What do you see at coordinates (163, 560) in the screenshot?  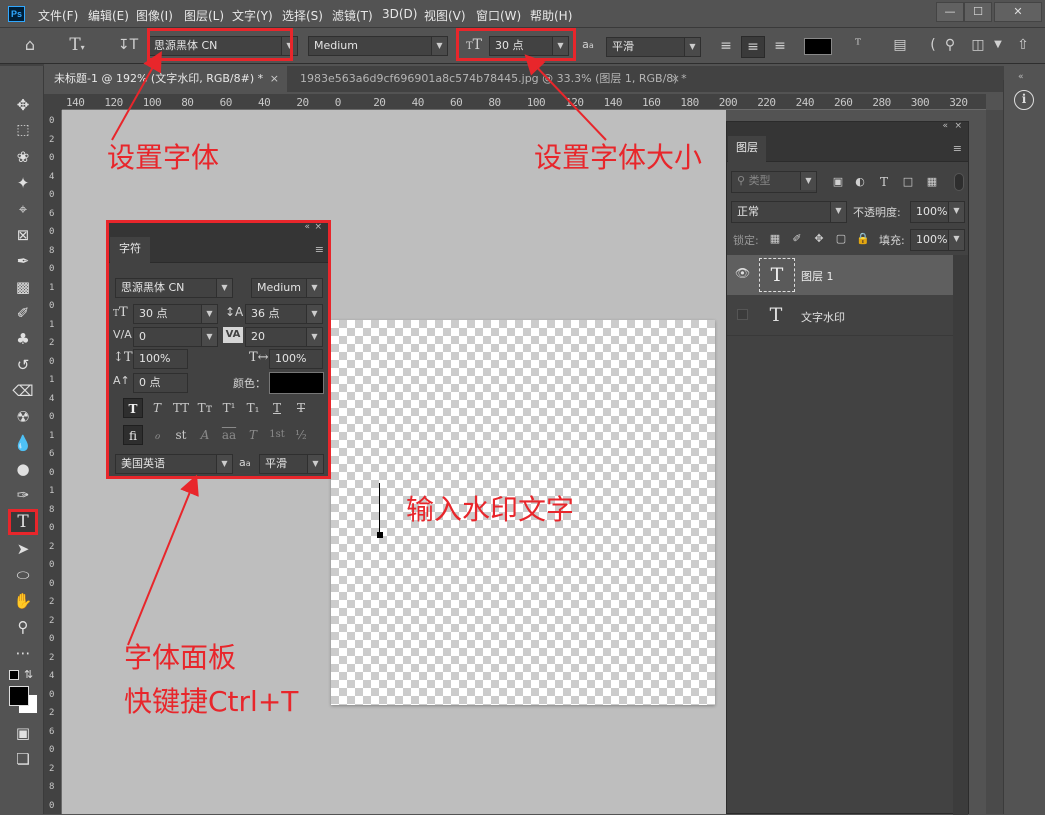 I see `arrow-to-character-panel` at bounding box center [163, 560].